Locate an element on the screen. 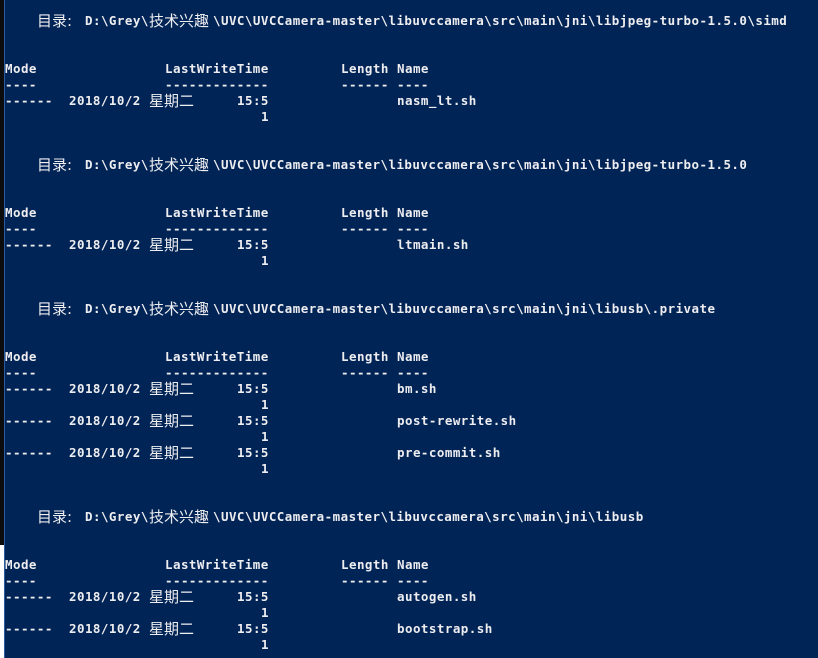 The height and width of the screenshot is (658, 818). file-name: ltmain.sh is located at coordinates (433, 244).